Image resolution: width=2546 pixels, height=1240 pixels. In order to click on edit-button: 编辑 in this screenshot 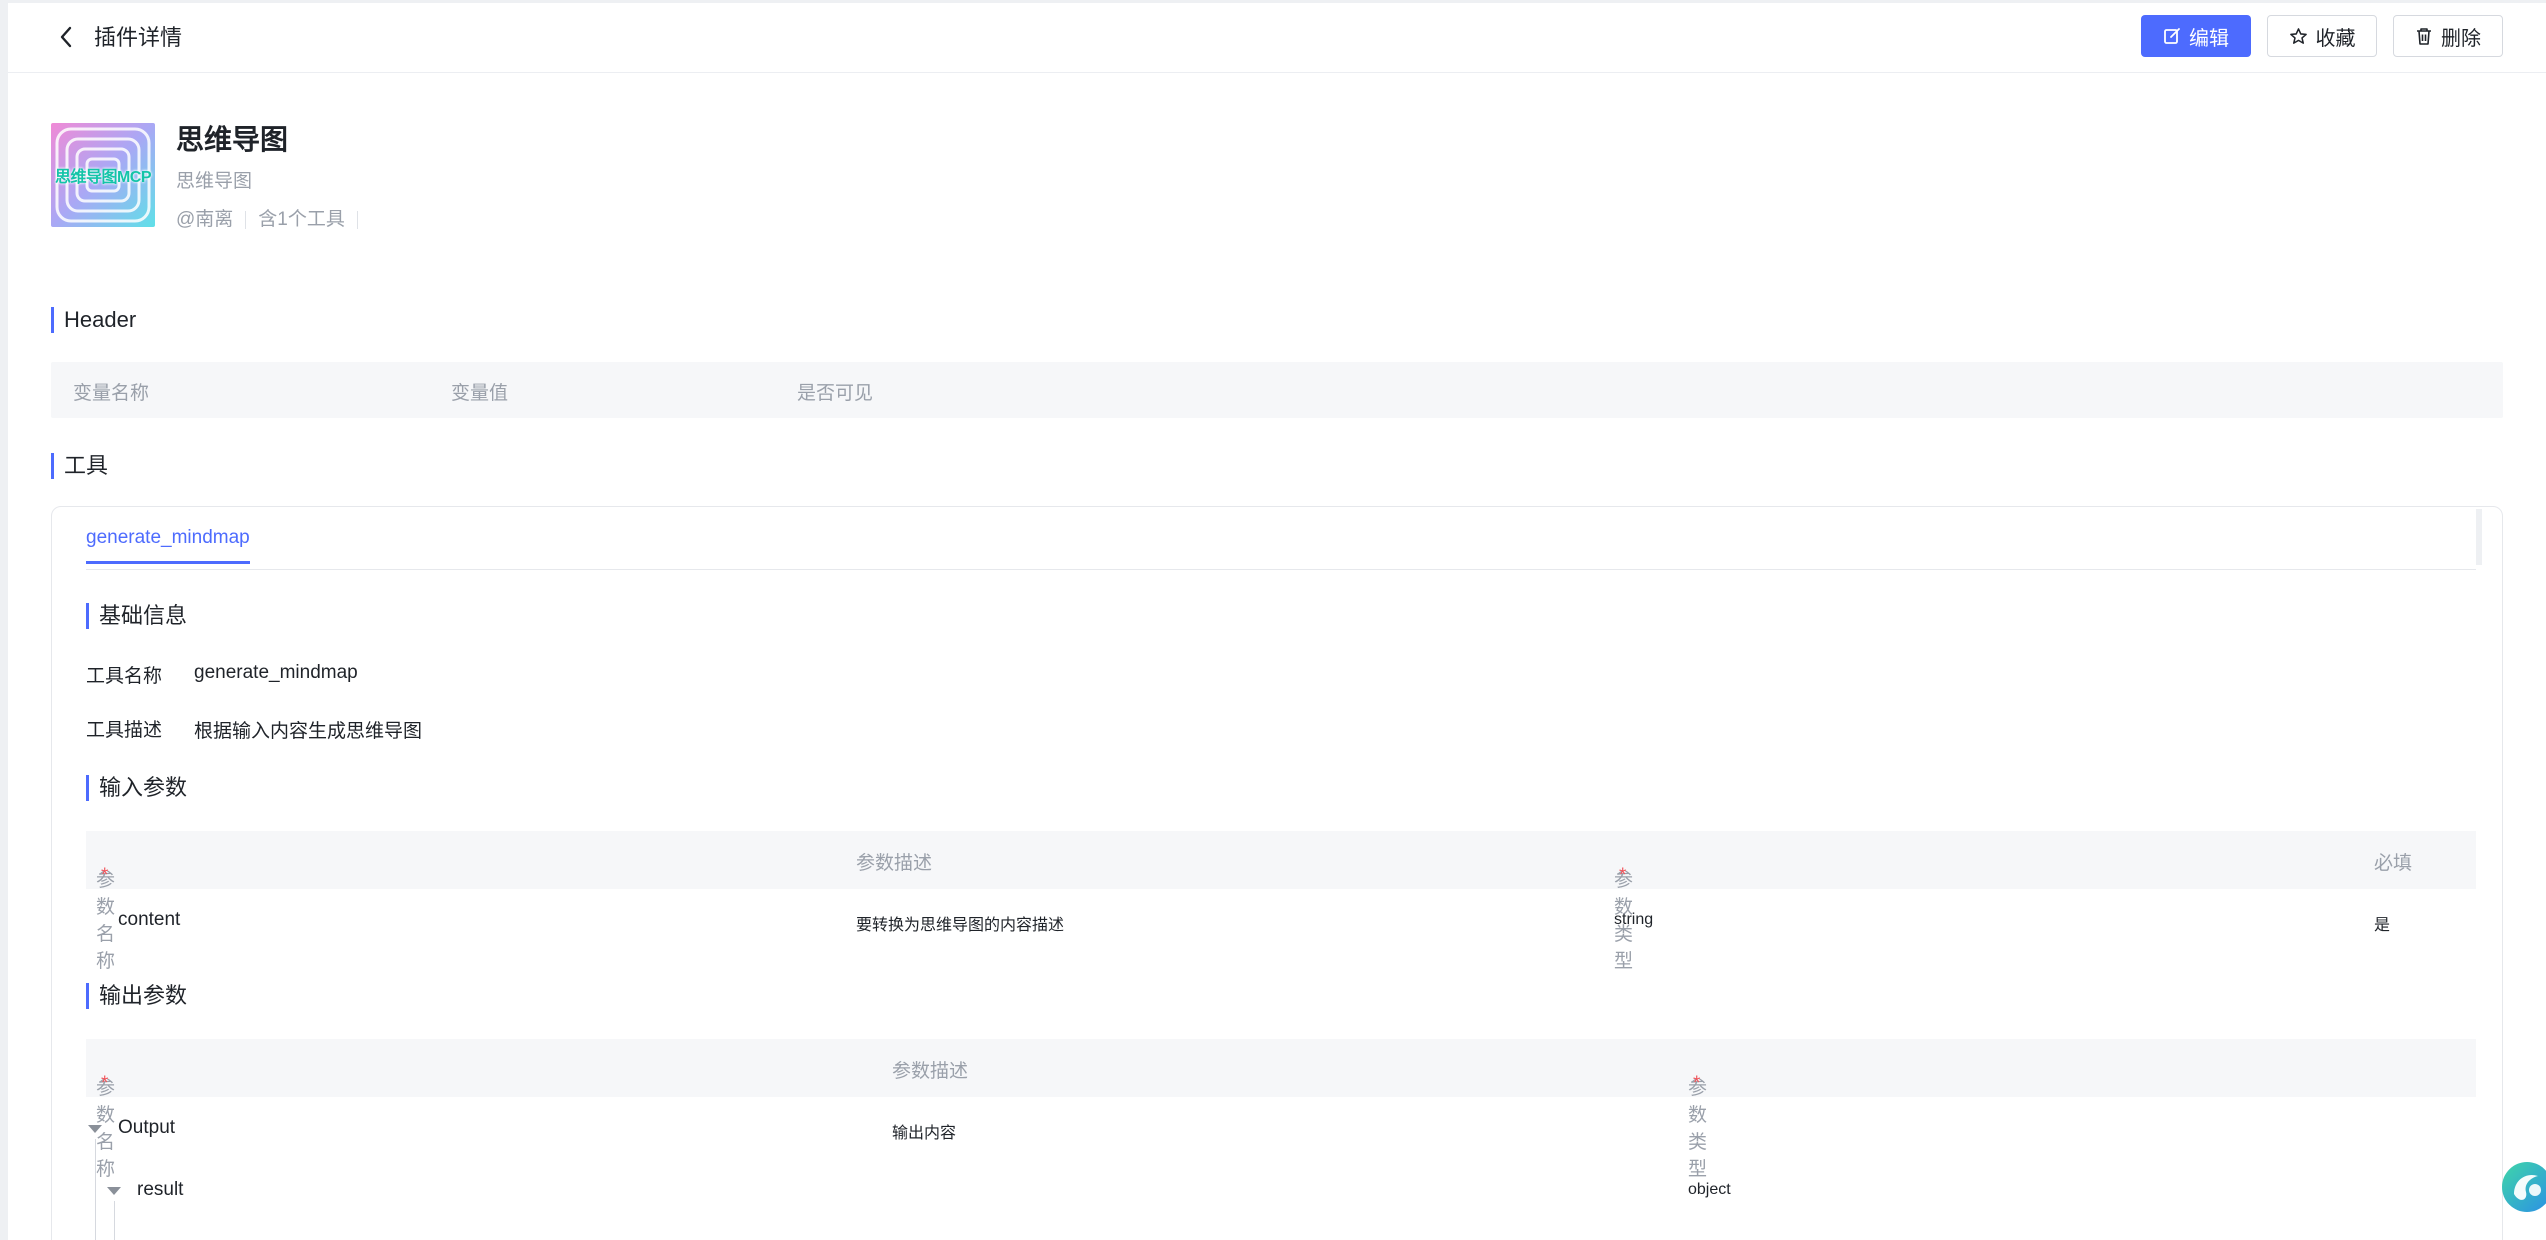, I will do `click(2196, 36)`.